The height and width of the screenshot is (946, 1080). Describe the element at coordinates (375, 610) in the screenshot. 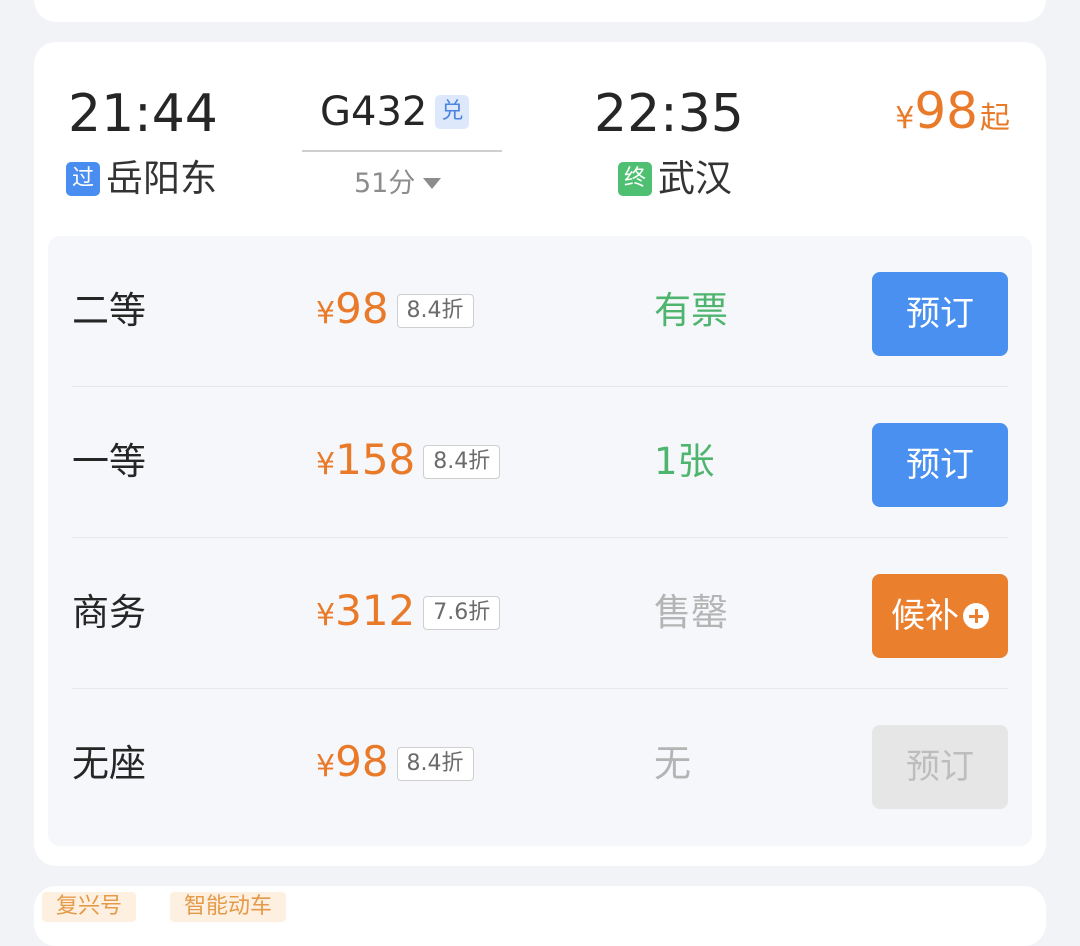

I see `seat-price-value: 312` at that location.